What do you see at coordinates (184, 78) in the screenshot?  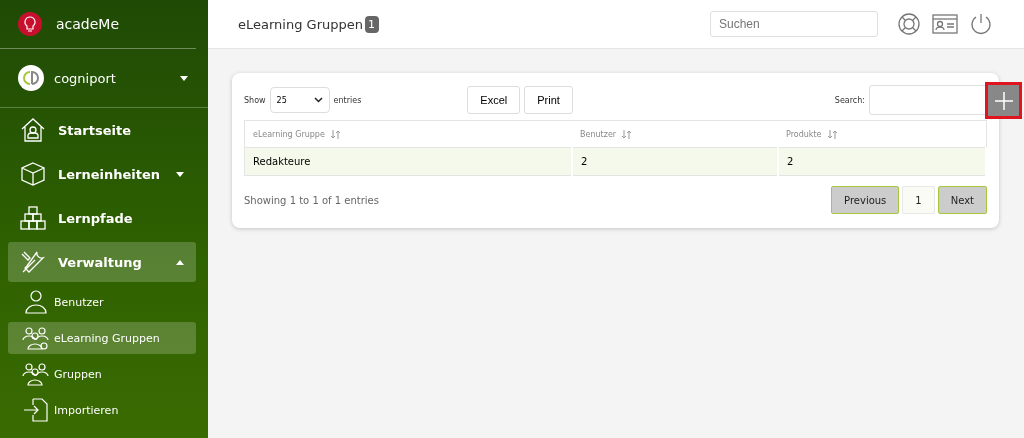 I see `caret-icon` at bounding box center [184, 78].